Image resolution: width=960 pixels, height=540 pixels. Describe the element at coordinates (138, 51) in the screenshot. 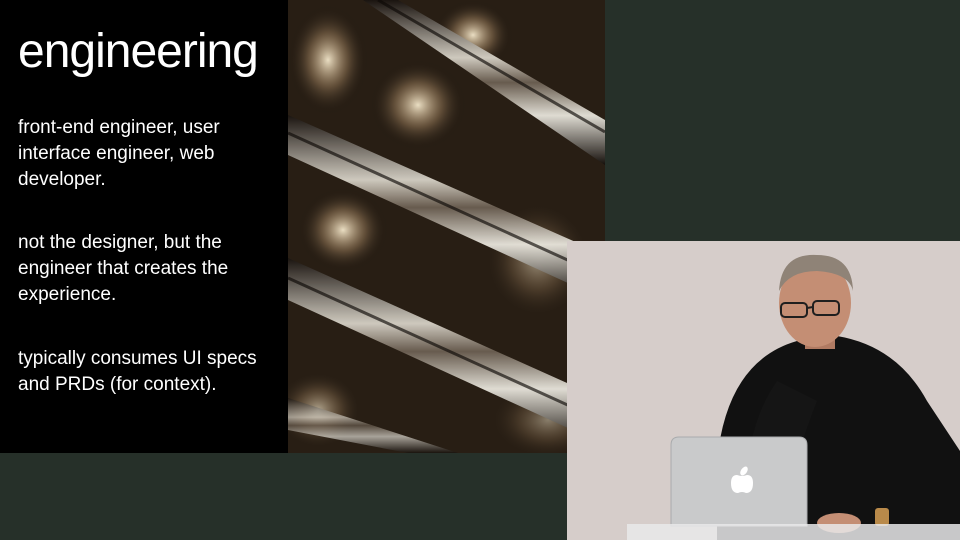

I see `slide-title: engineering` at that location.